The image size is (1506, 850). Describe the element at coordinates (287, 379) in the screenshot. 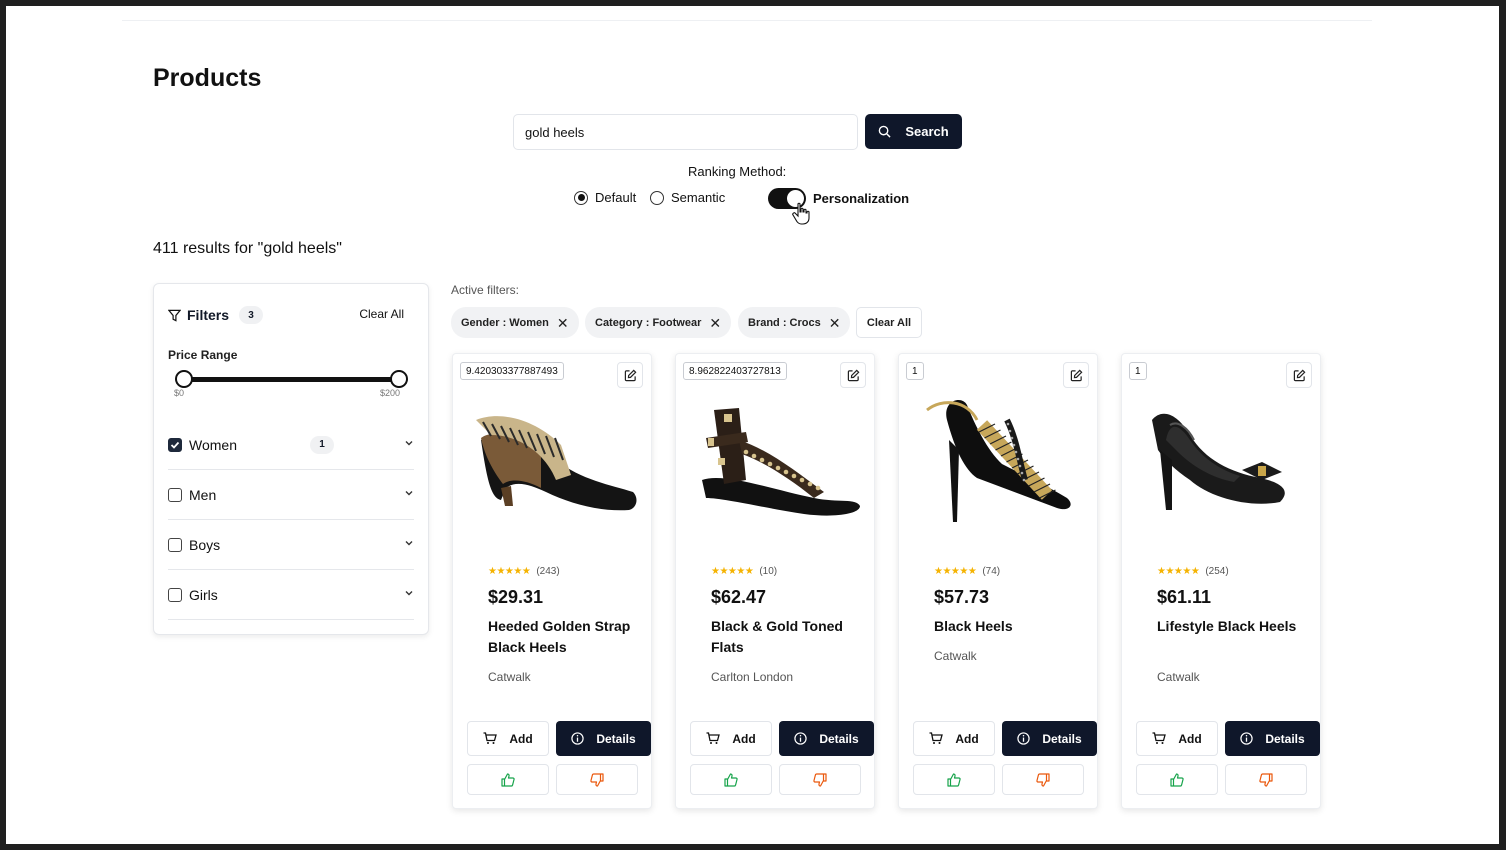

I see `price-slider-track` at that location.